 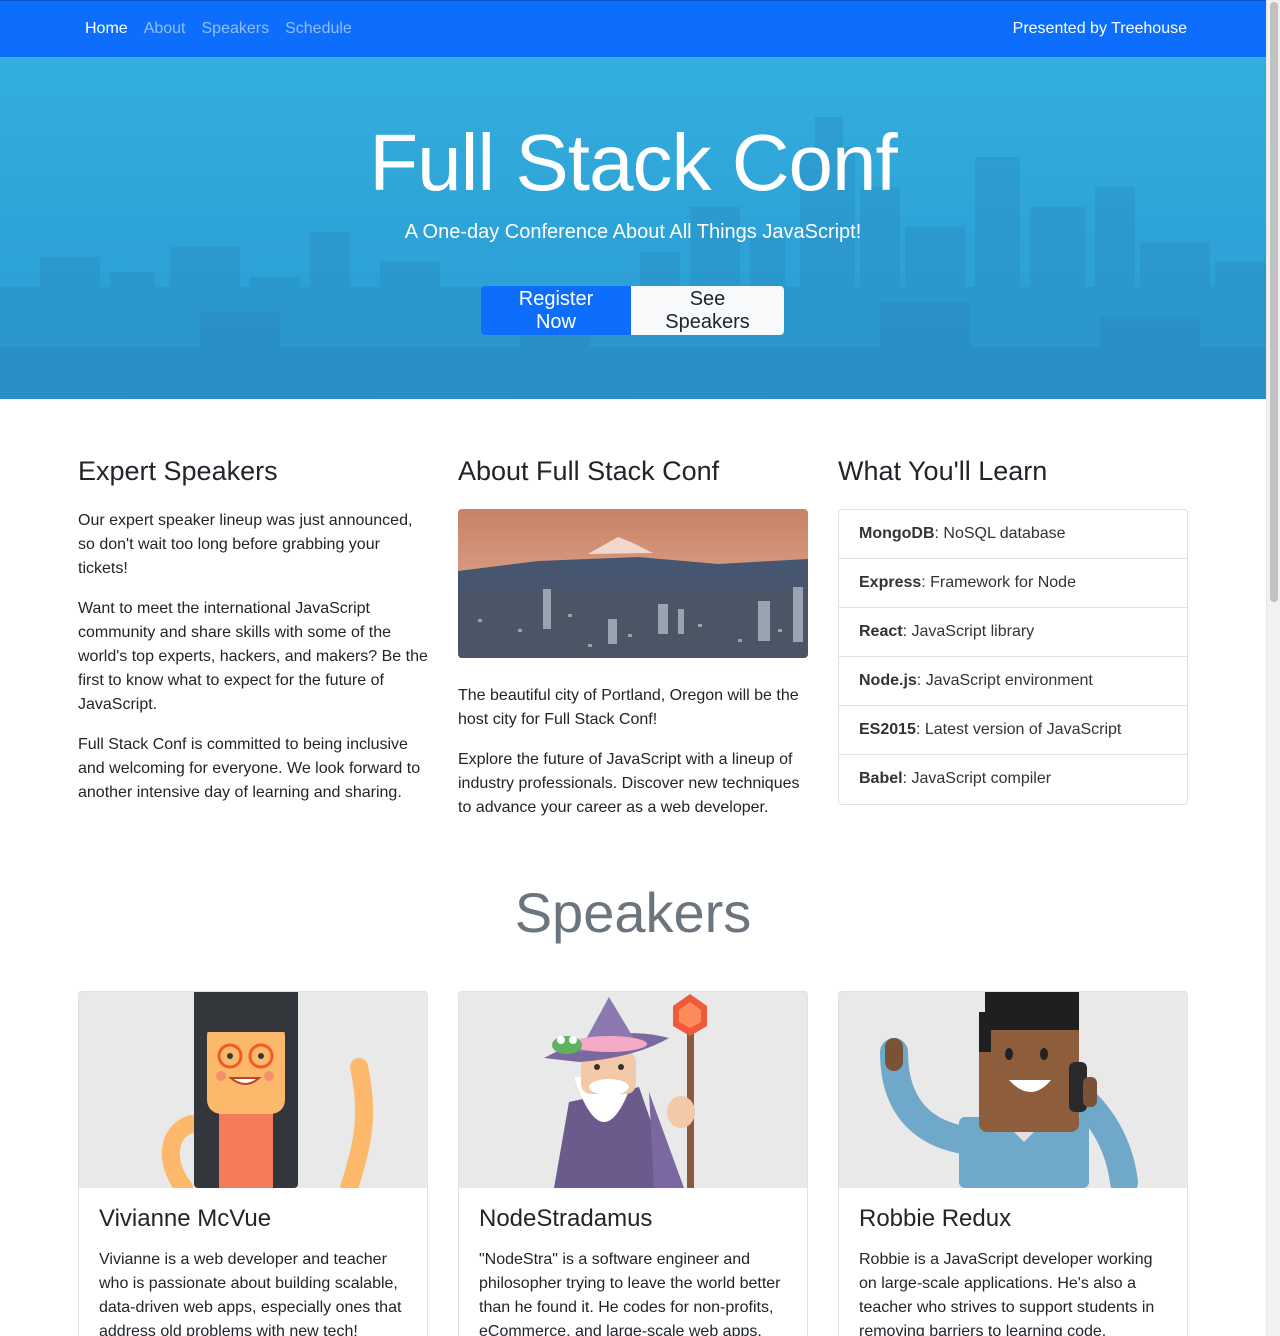 What do you see at coordinates (897, 533) in the screenshot?
I see `tech-name: MongoDB` at bounding box center [897, 533].